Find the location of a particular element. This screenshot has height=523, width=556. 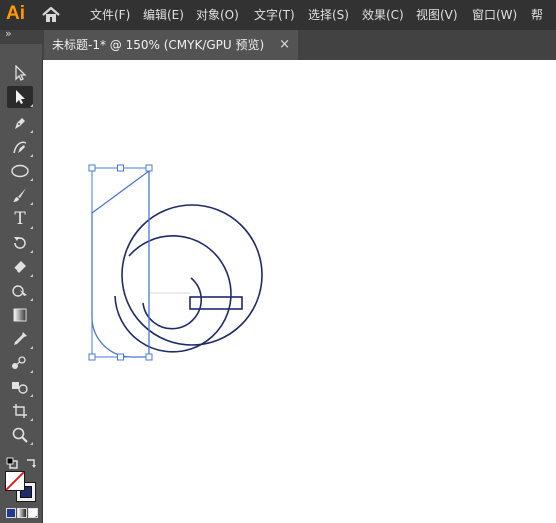

artboard-tool-icon is located at coordinates (20, 411).